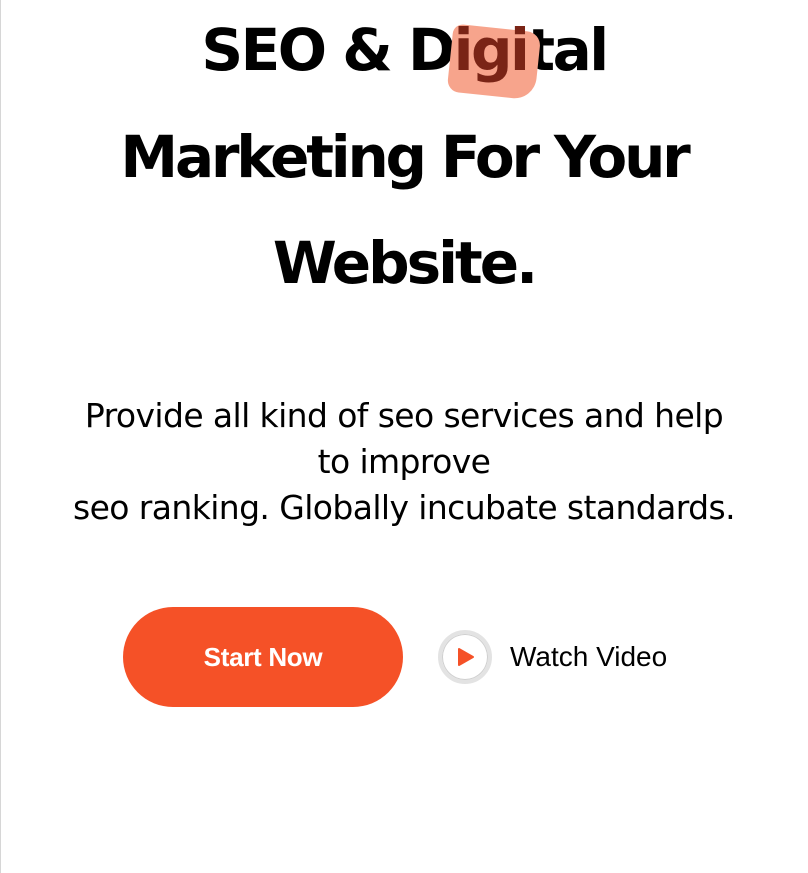 This screenshot has width=808, height=873. What do you see at coordinates (405, 157) in the screenshot?
I see `hero-title-line-2: Marketing For Your` at bounding box center [405, 157].